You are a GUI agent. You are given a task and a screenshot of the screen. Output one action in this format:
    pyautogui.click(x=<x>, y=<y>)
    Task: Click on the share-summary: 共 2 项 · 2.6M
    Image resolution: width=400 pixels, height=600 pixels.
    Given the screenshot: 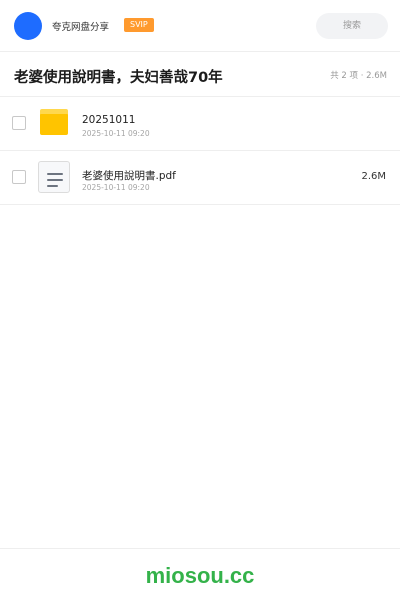 What is the action you would take?
    pyautogui.click(x=358, y=76)
    